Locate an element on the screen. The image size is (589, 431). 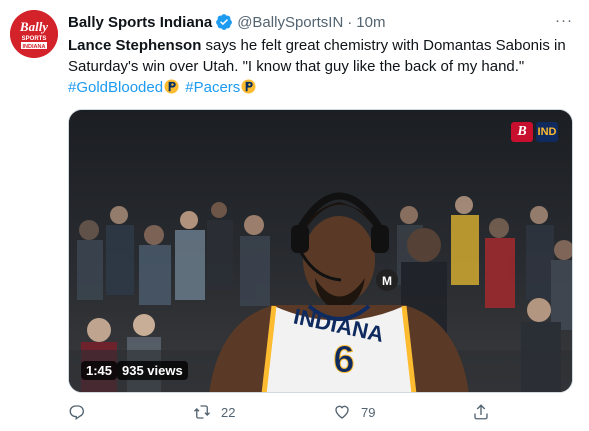
more-icon: ··· is located at coordinates (564, 20).